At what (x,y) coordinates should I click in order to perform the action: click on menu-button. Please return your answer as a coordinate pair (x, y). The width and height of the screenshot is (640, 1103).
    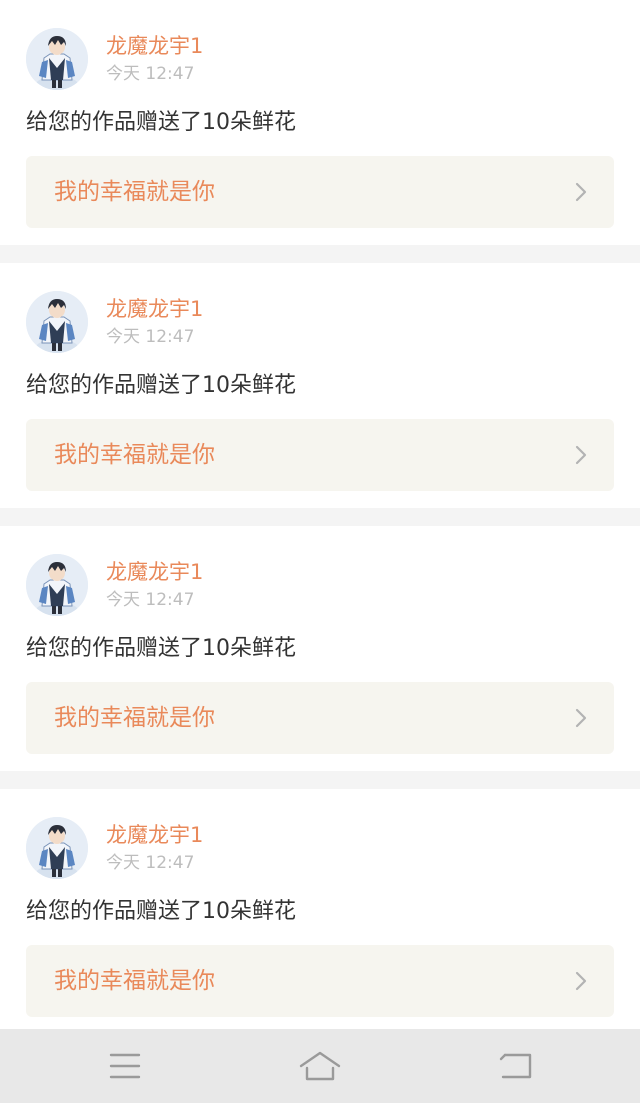
    Looking at the image, I should click on (125, 1066).